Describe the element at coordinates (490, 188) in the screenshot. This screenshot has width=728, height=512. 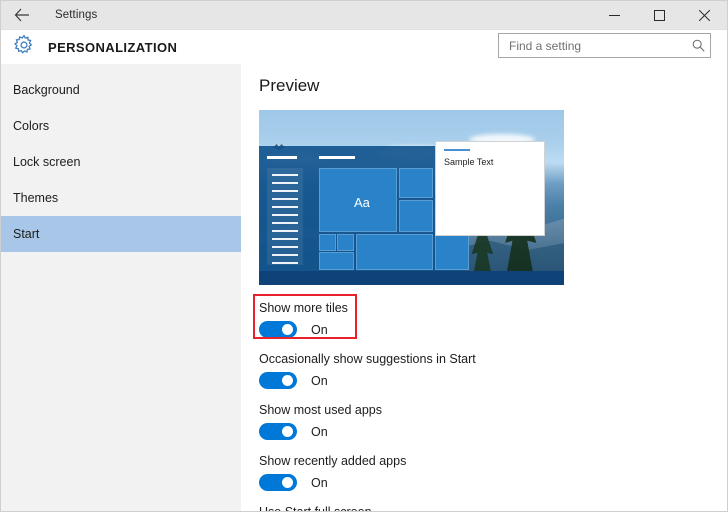
I see `sample-window-mock: Sample Text` at that location.